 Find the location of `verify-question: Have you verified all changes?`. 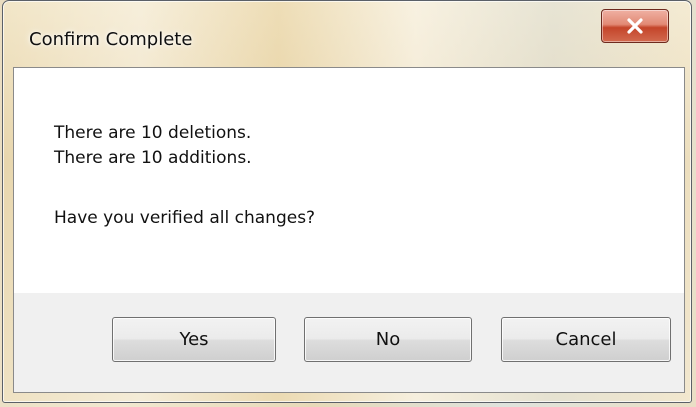

verify-question: Have you verified all changes? is located at coordinates (185, 218).